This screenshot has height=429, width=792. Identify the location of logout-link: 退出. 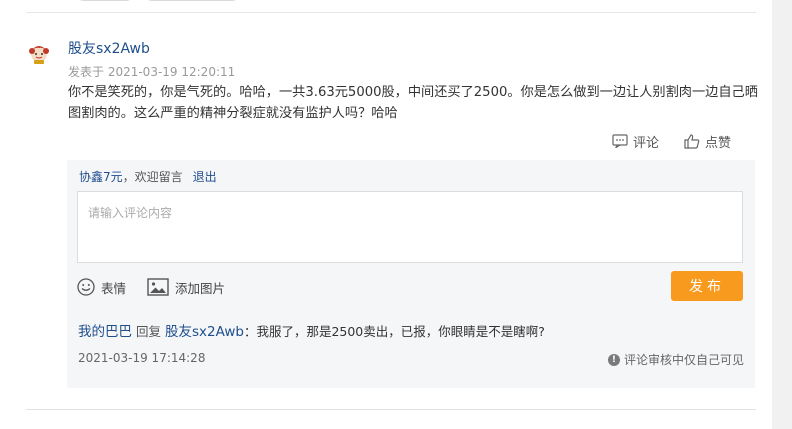
(205, 177).